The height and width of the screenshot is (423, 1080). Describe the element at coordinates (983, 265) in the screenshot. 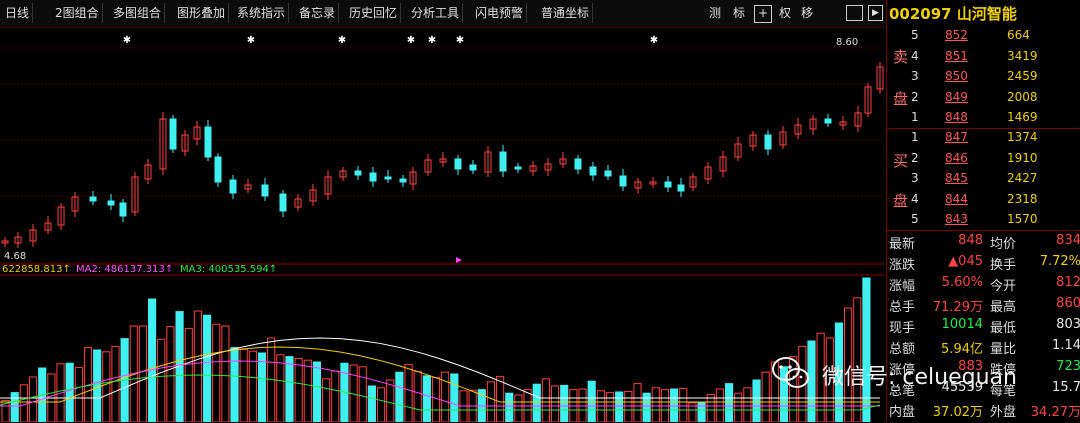

I see `stat-row: 涨跌 ▲045 换手 7.72%` at that location.